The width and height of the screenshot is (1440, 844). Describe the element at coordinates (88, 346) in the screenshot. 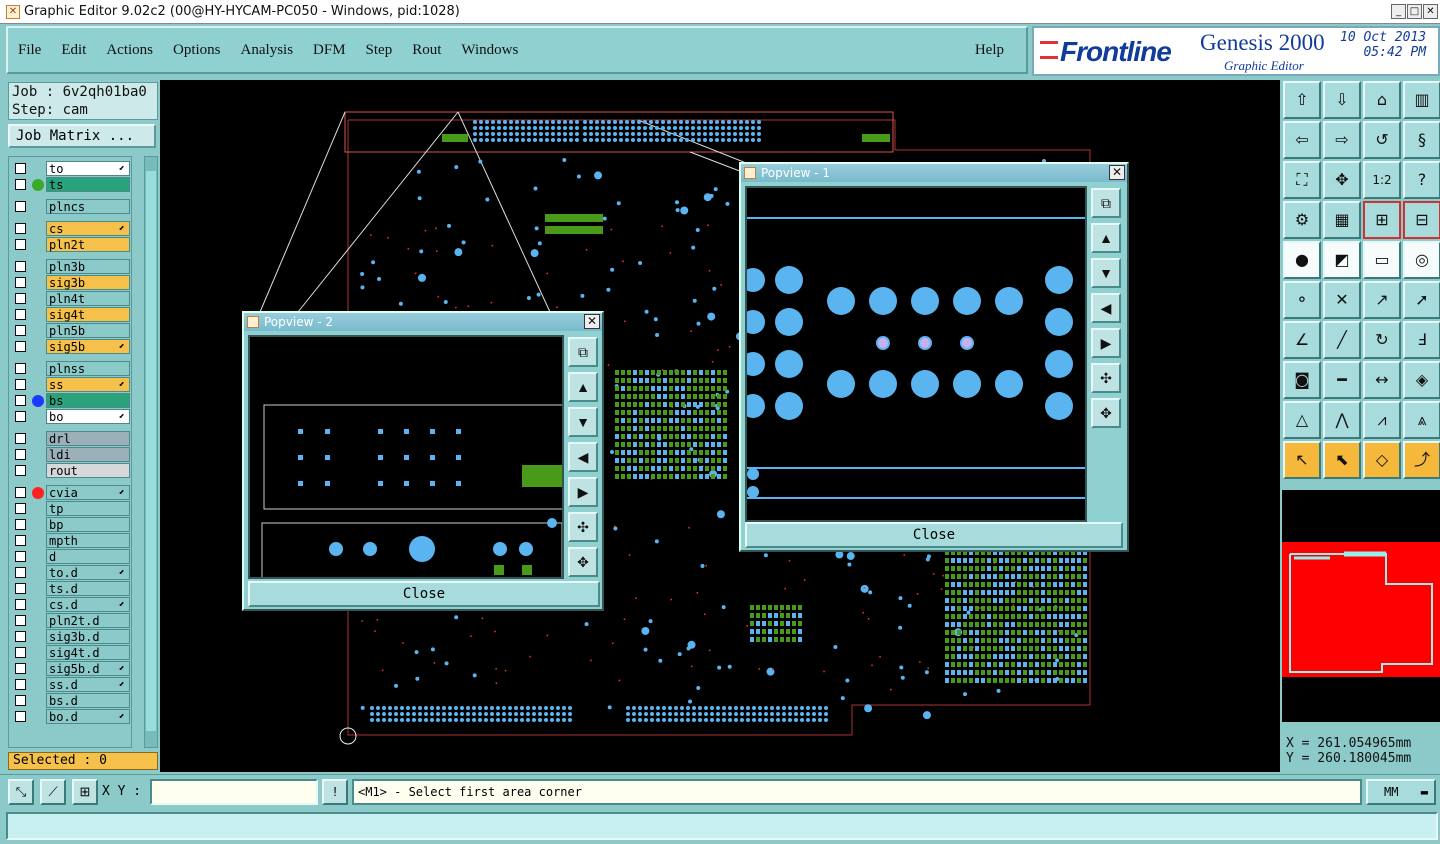

I see `layer-name: sig5b ⬋` at that location.